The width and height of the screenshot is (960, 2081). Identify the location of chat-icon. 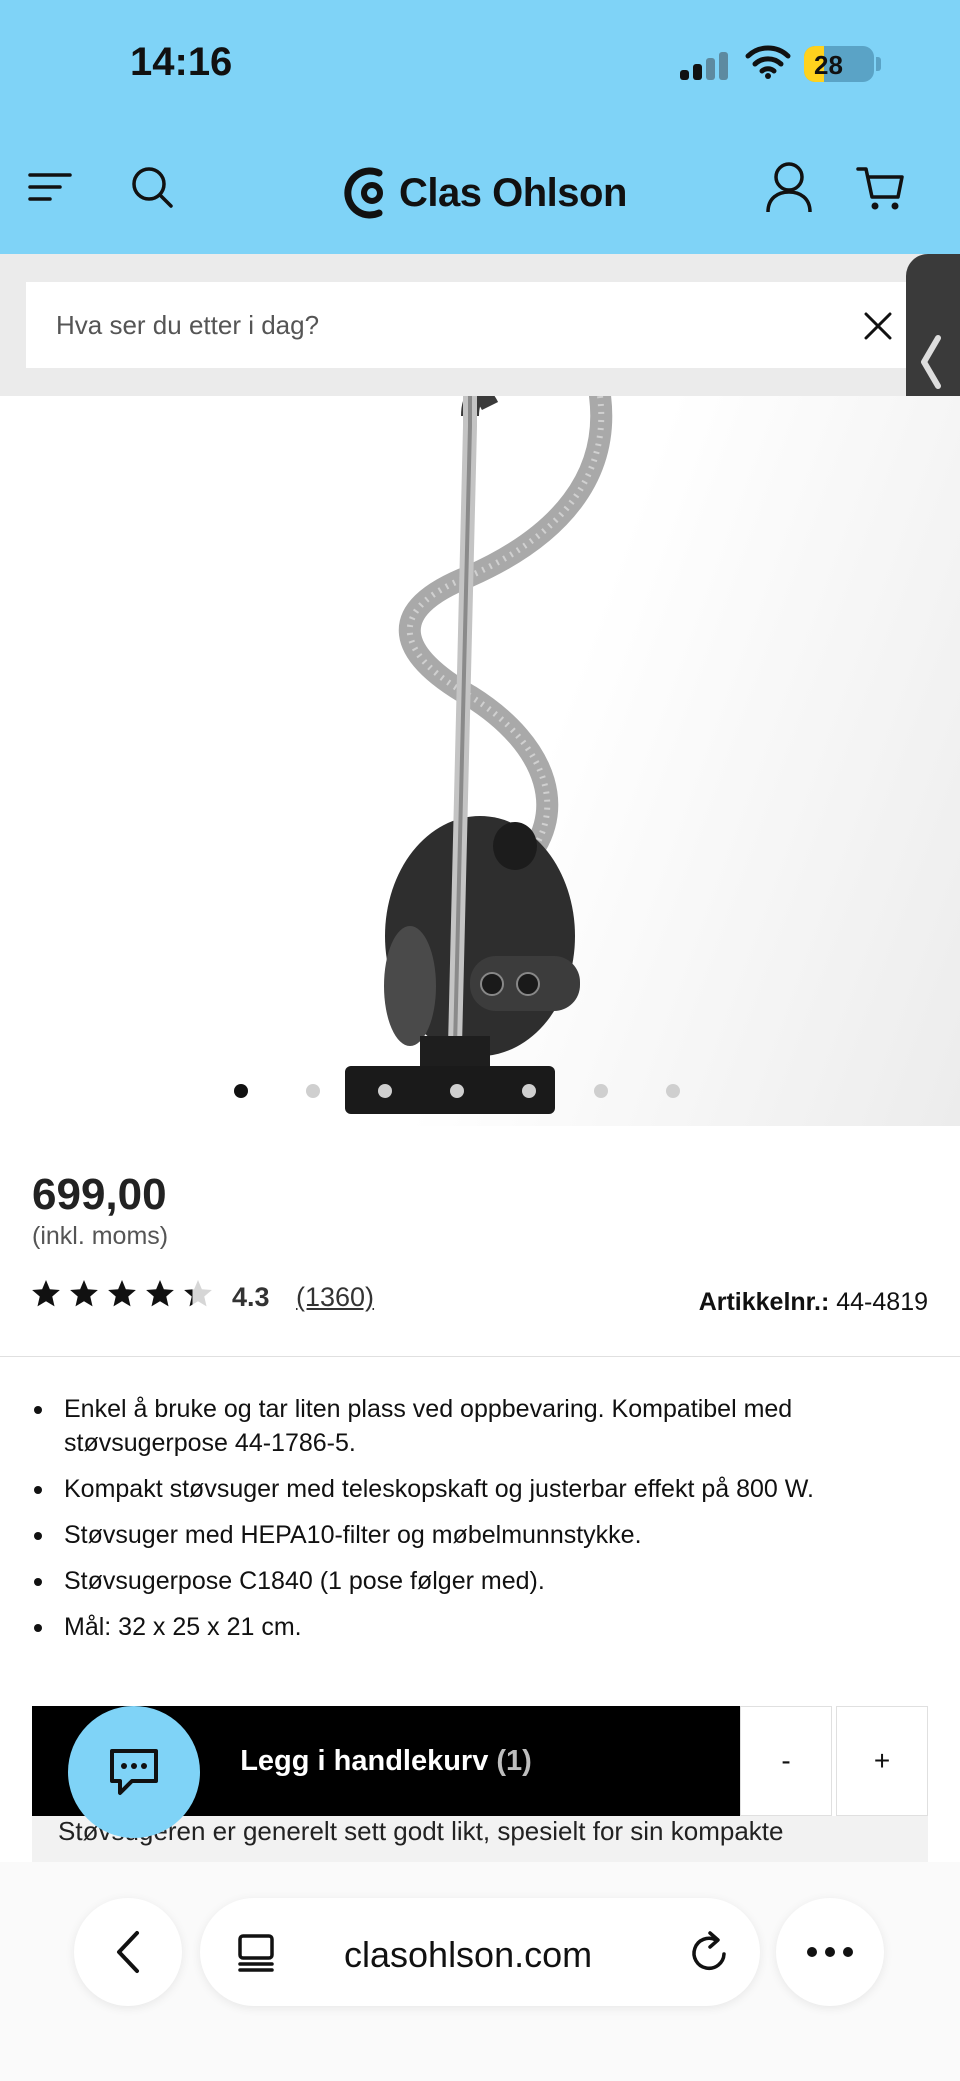
(134, 1772).